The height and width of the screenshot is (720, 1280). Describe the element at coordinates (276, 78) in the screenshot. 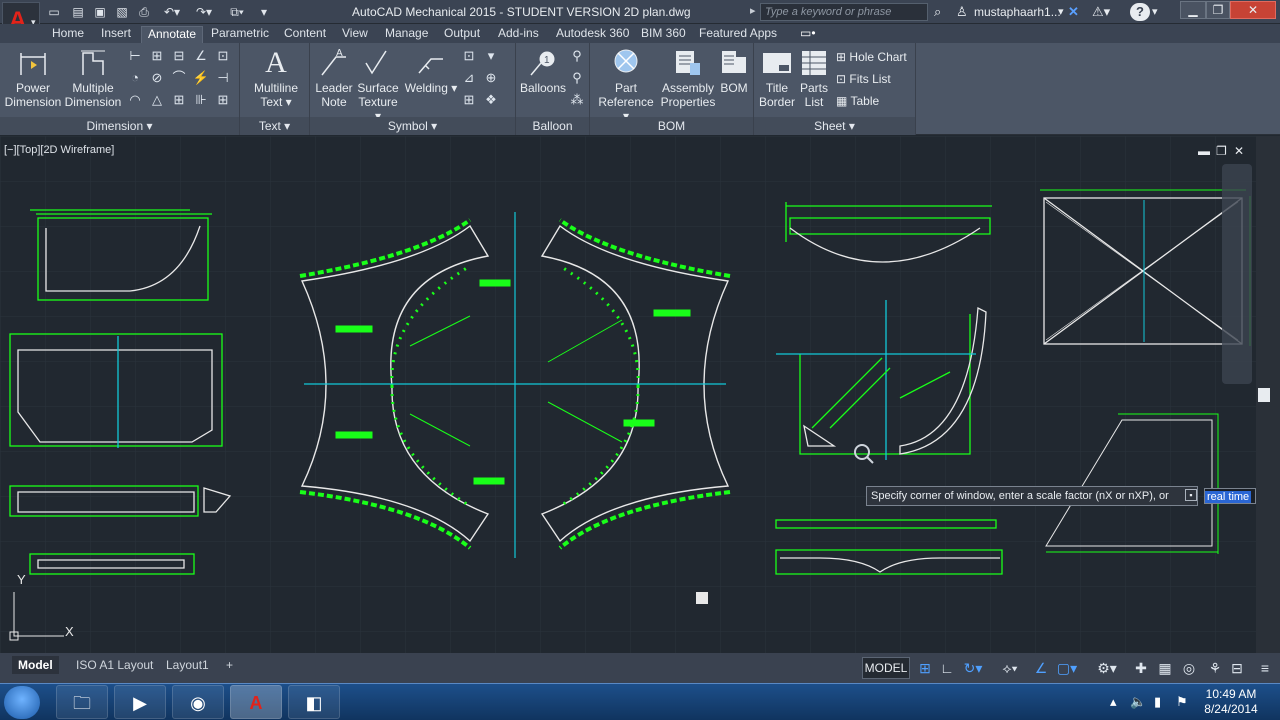

I see `multiline-text-button: A Multiline Text ▾` at that location.